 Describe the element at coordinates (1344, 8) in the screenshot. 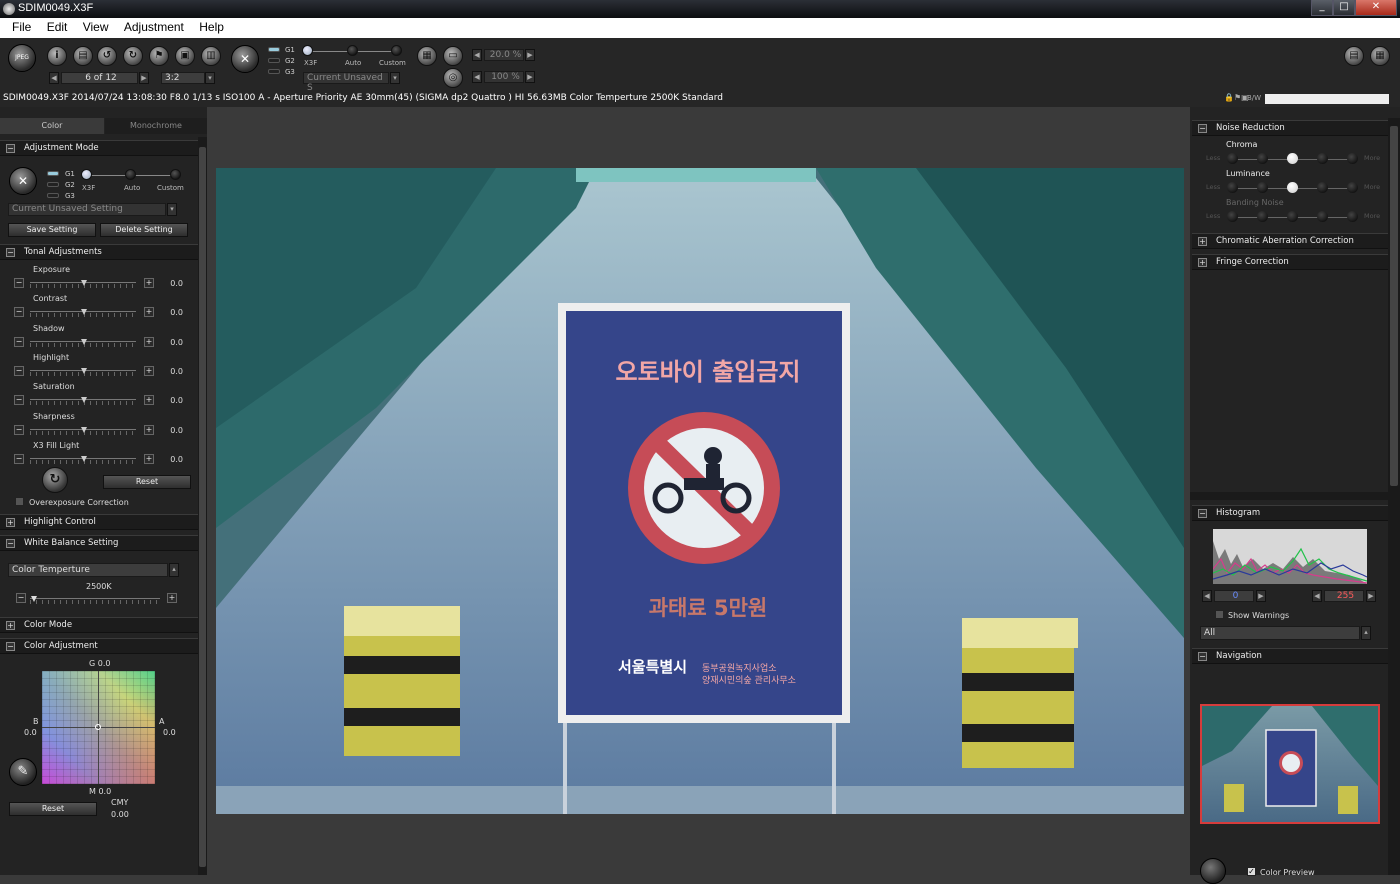

I see `maximize-button: □` at that location.